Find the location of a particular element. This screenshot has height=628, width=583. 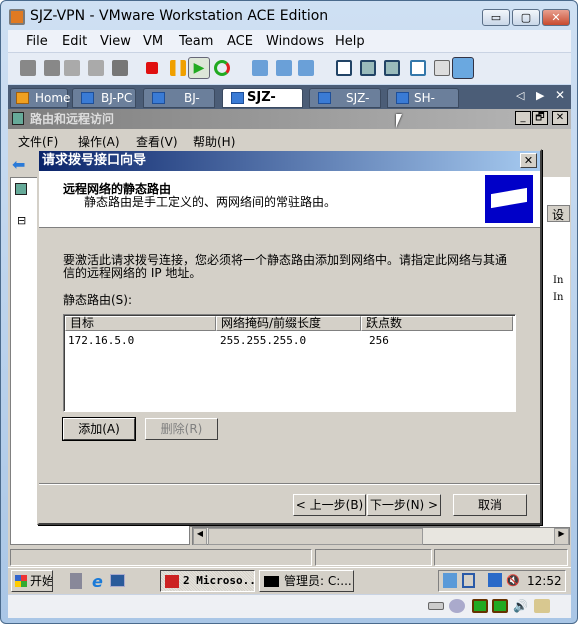

taskbar-microsoft-group: 2 Microso... ▾ is located at coordinates (207, 581).